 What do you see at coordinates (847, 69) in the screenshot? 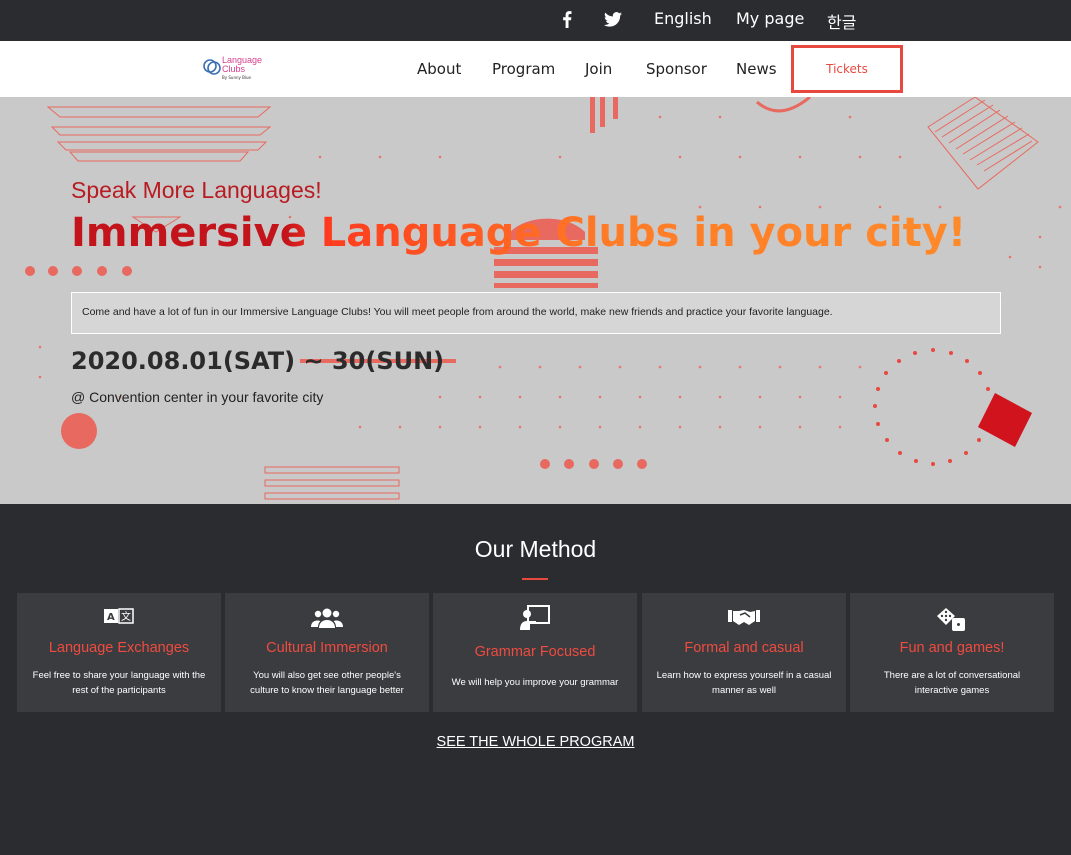
I see `tickets-button: Tickets` at bounding box center [847, 69].